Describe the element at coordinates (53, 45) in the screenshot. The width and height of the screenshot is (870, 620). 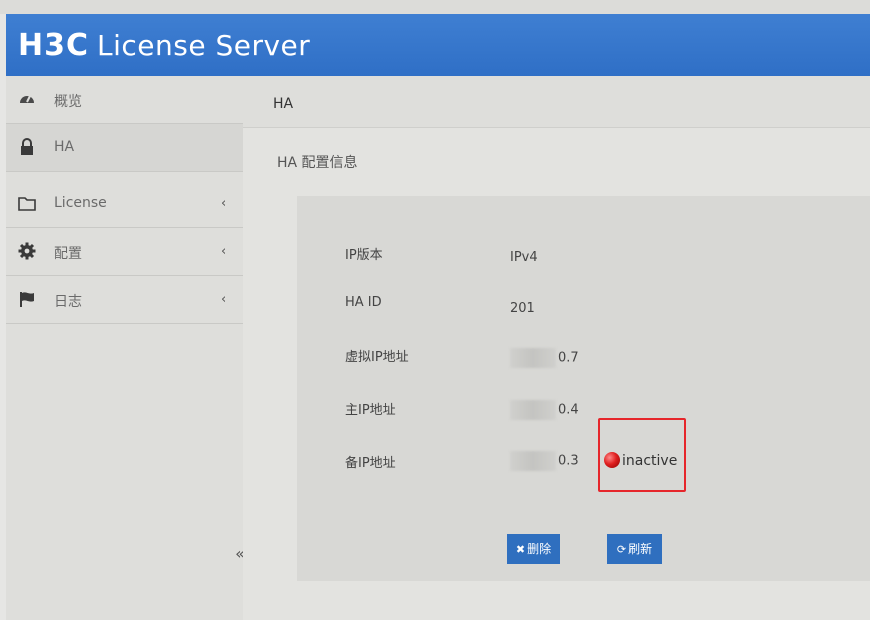
I see `h3c-logo: H3C` at that location.